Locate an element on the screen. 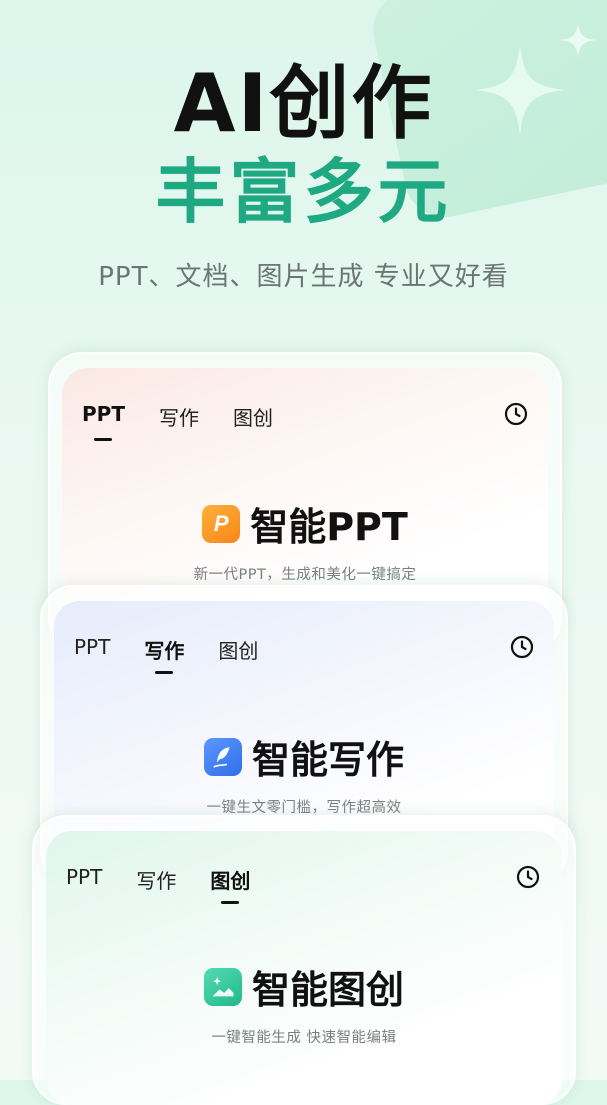 This screenshot has width=607, height=1105. hero-tagline: PPT、文档、图片生成 专业又好看 is located at coordinates (303, 277).